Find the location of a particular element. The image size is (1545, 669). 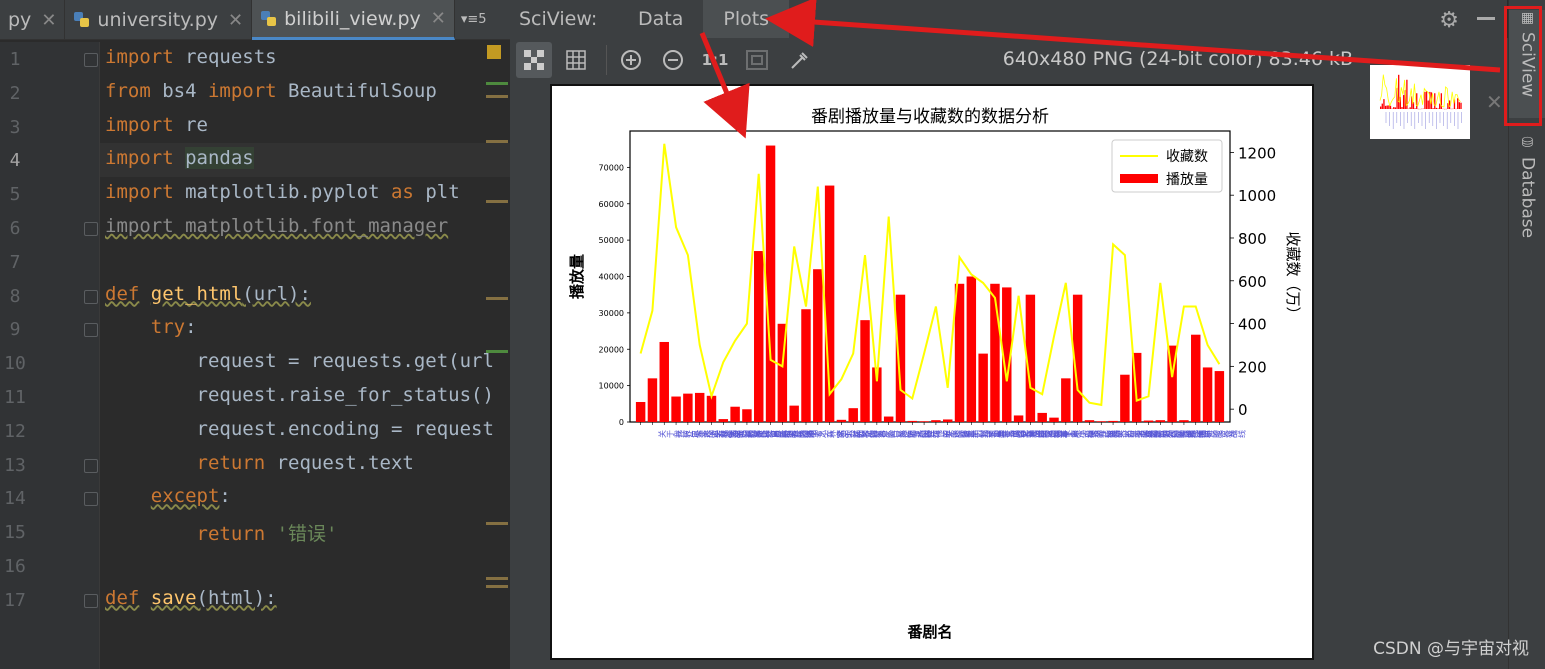

code-line: return request.text is located at coordinates (305, 462).